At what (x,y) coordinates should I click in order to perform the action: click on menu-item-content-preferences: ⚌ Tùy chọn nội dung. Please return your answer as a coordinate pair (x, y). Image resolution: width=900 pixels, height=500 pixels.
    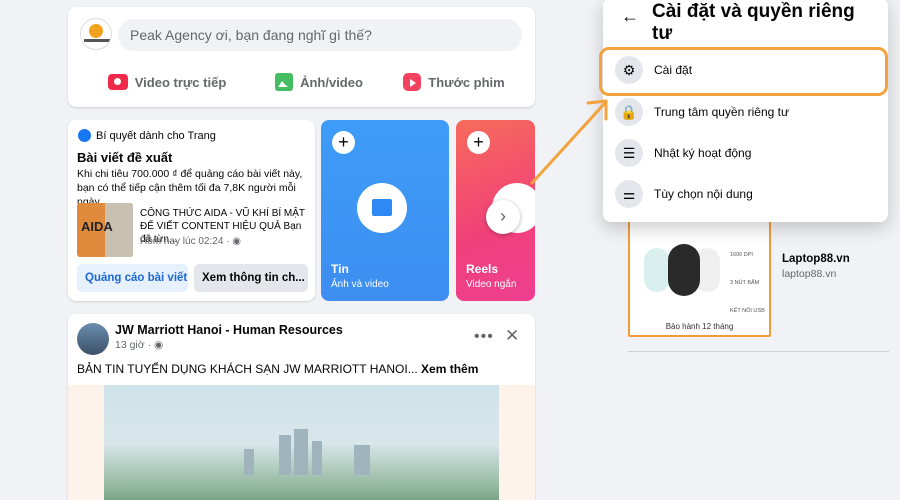
    Looking at the image, I should click on (746, 194).